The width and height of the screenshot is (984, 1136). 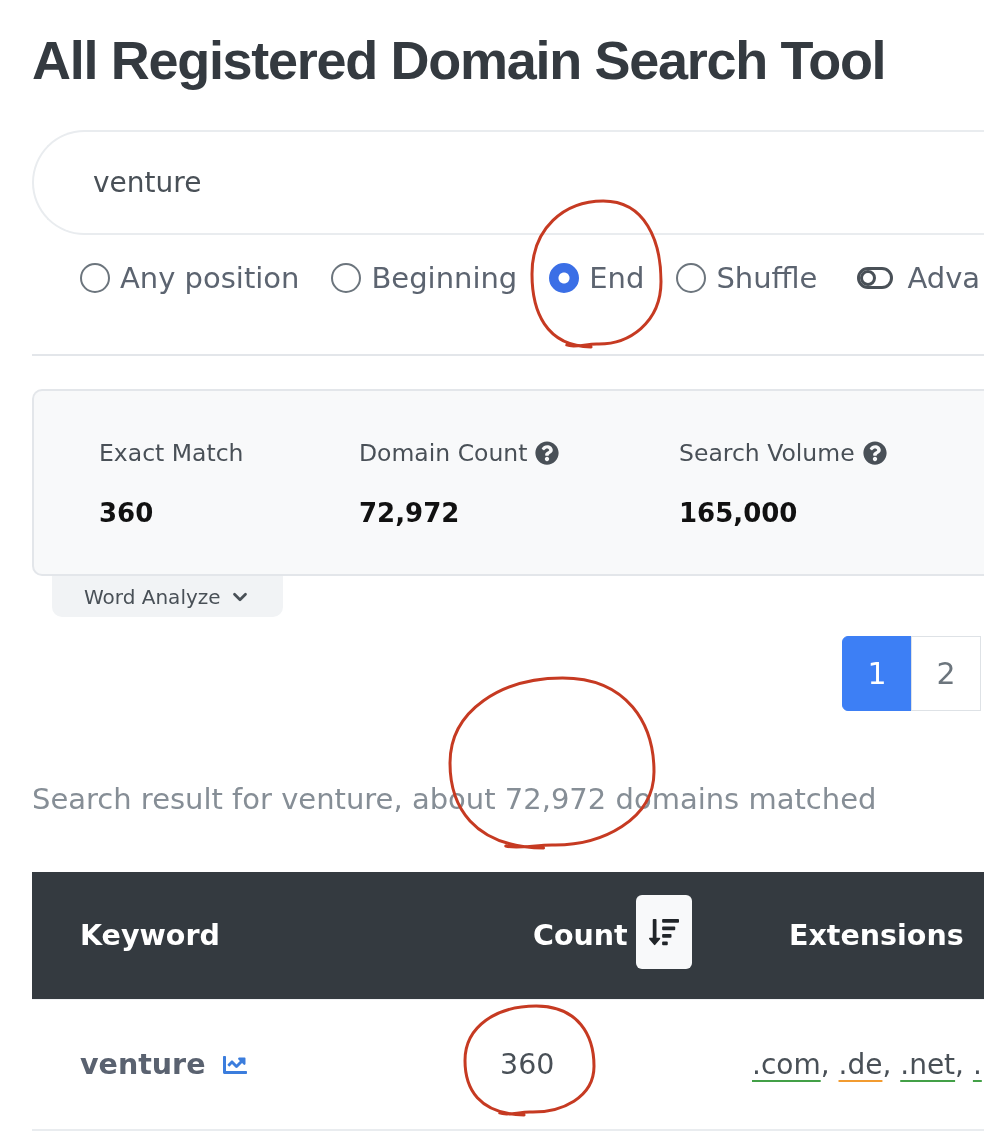 I want to click on sort-icon, so click(x=663, y=931).